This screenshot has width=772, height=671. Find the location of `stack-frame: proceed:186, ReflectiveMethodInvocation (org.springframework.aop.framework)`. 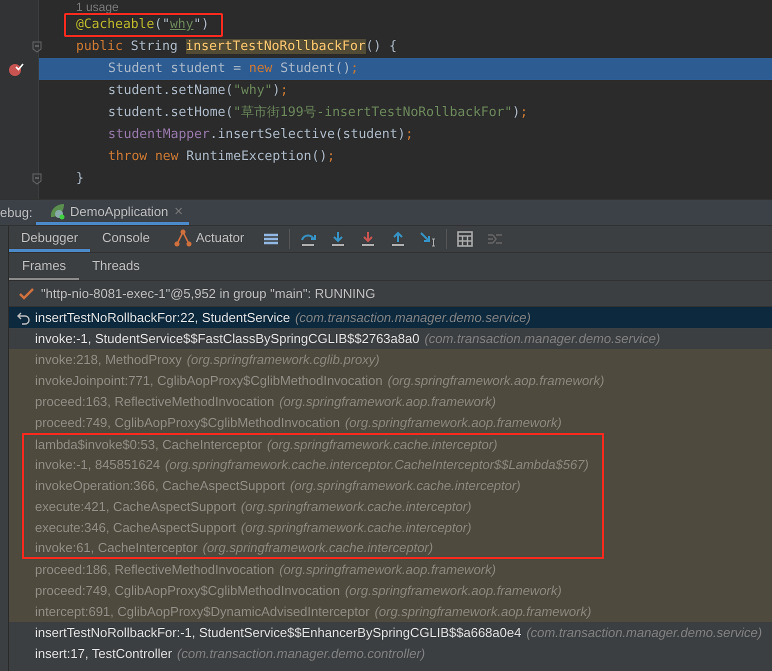

stack-frame: proceed:186, ReflectiveMethodInvocation (org.springframework.aop.framework) is located at coordinates (390, 569).